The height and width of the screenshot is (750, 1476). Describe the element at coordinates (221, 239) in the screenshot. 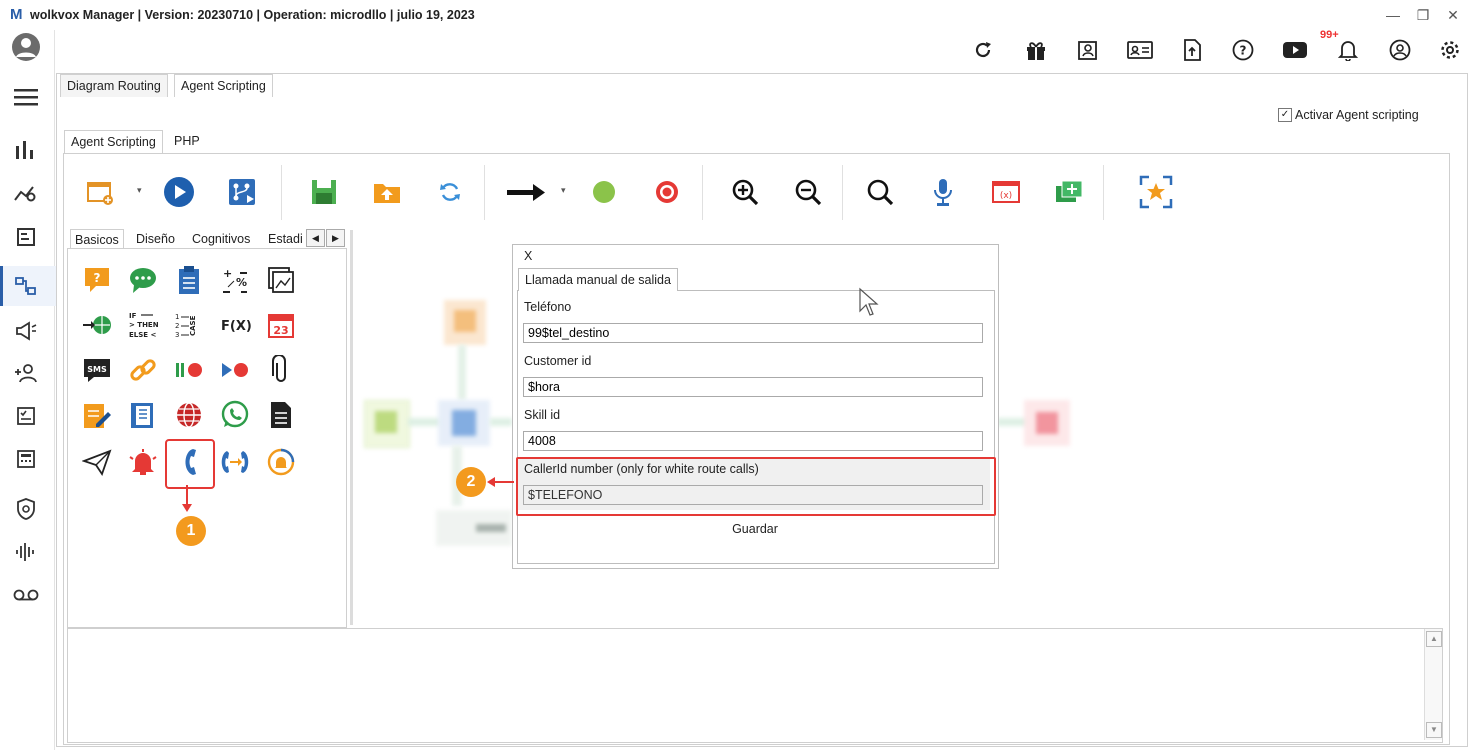

I see `palette-tab-cognitivos: Cognitivos` at that location.